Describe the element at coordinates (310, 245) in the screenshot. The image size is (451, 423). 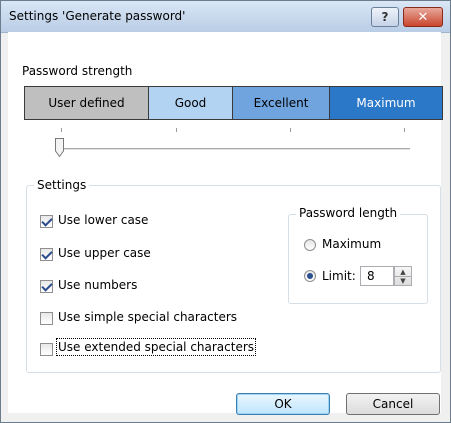
I see `maximum-radio` at that location.